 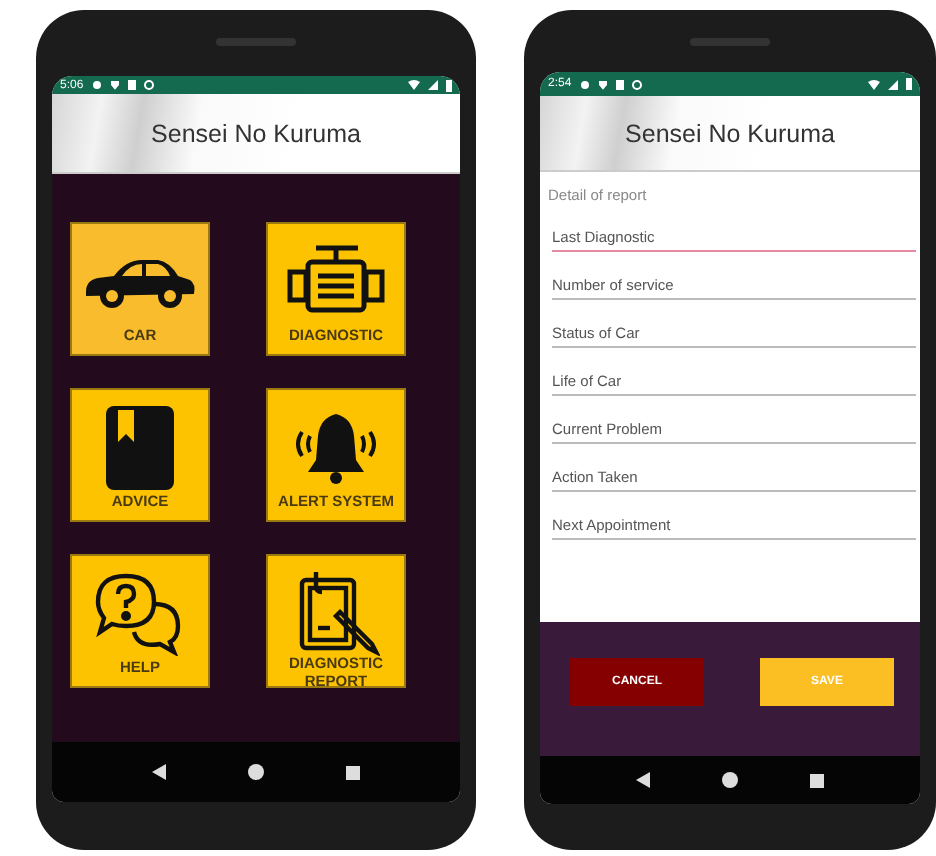 I want to click on bell-icon, so click(x=336, y=448).